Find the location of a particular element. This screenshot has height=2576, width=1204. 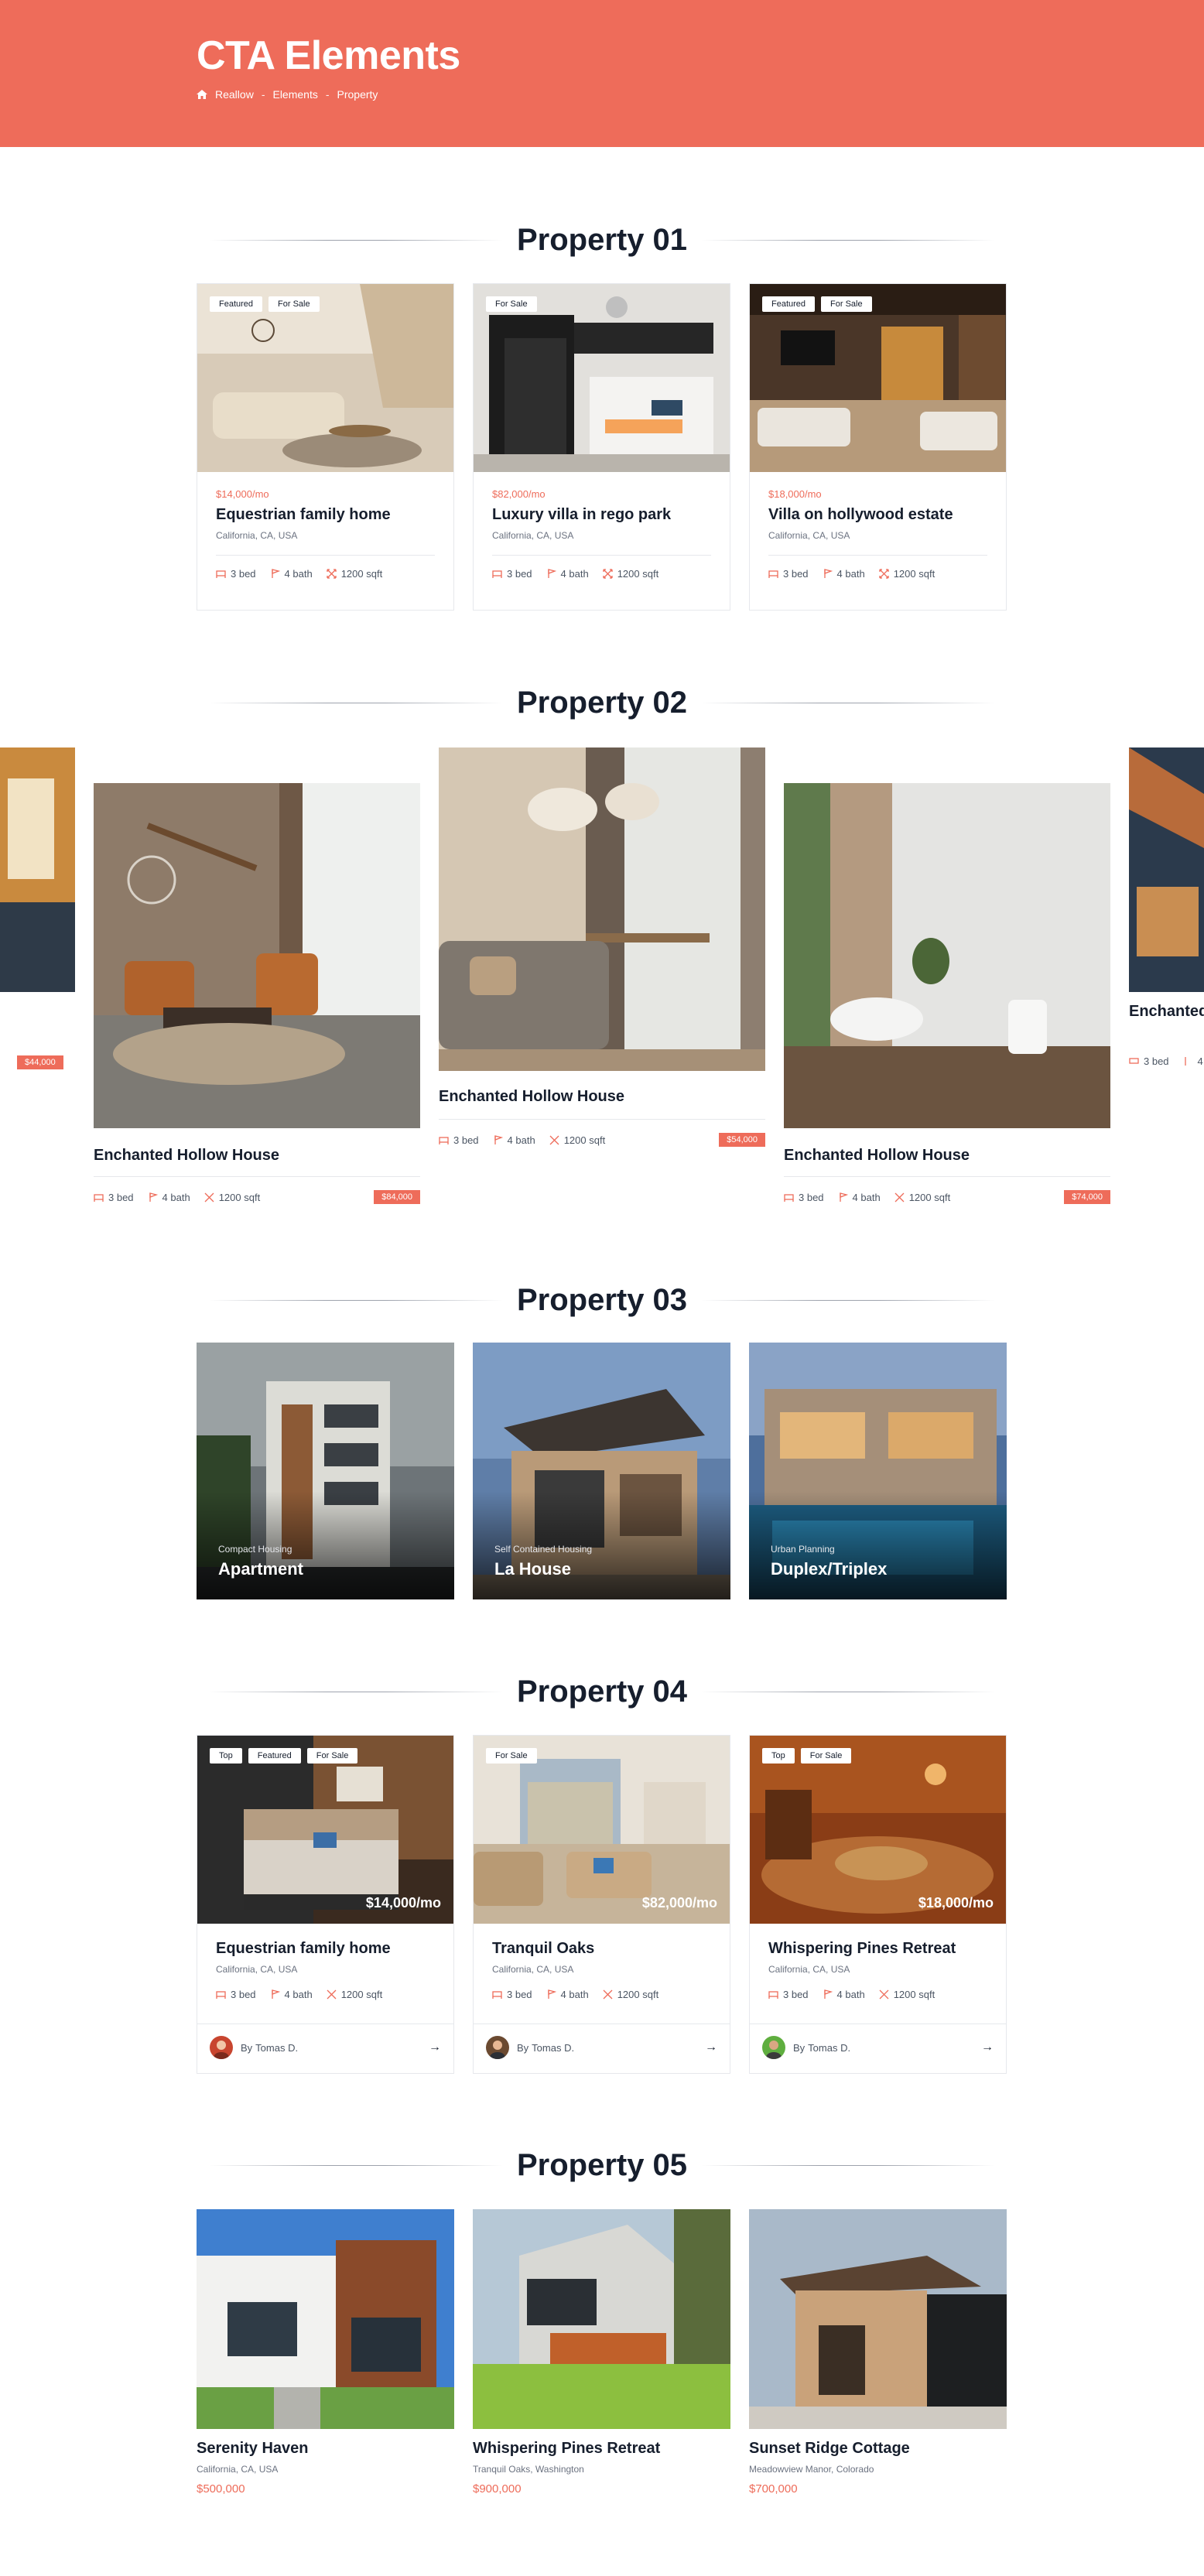

property-image: For Sale $82,000/mo is located at coordinates (602, 1830).